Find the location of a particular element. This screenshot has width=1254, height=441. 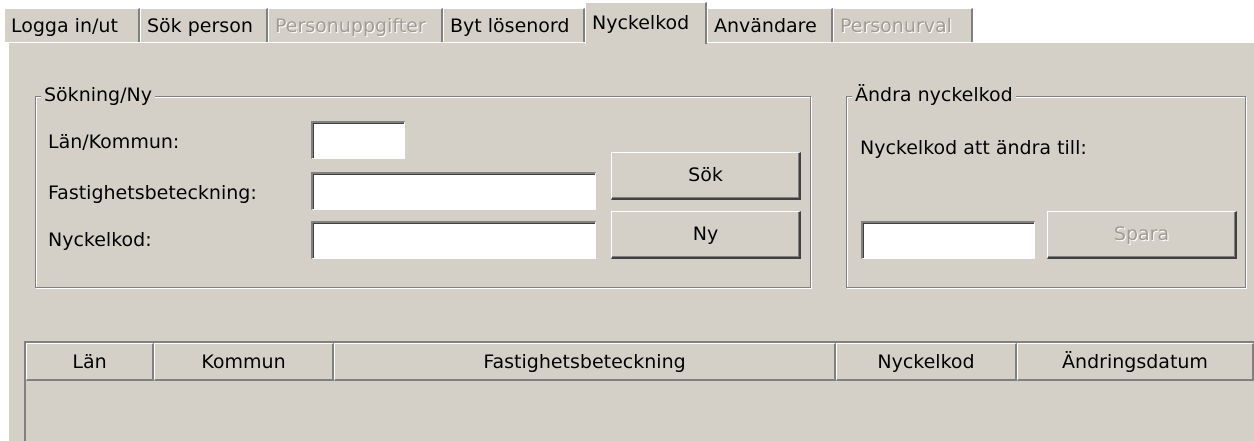

lan-kommun-input is located at coordinates (358, 140).